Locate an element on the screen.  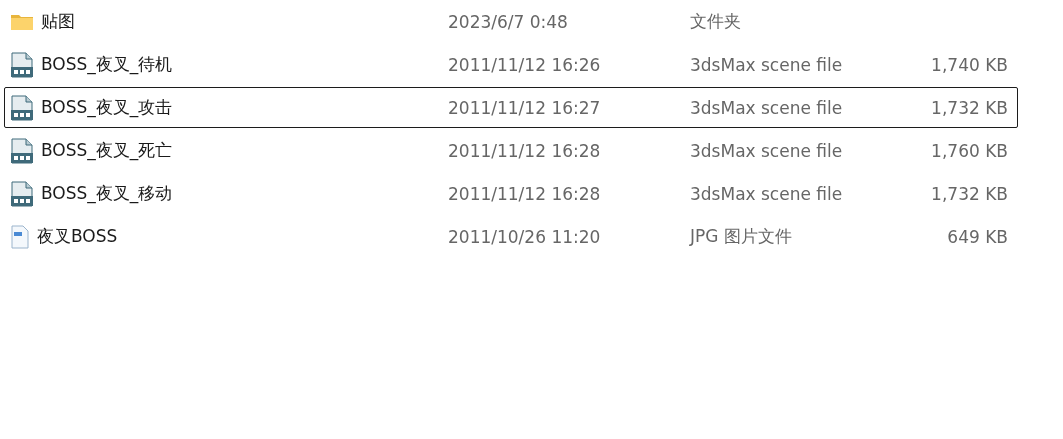
file-date: 2011/11/12 16:26 is located at coordinates (525, 64).